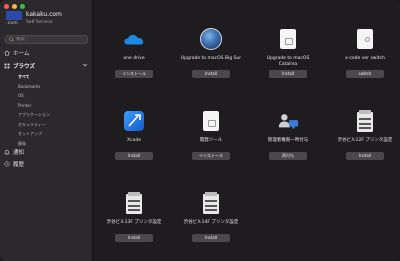 This screenshot has width=400, height=261. I want to click on app-card: one drive インストール, so click(134, 53).